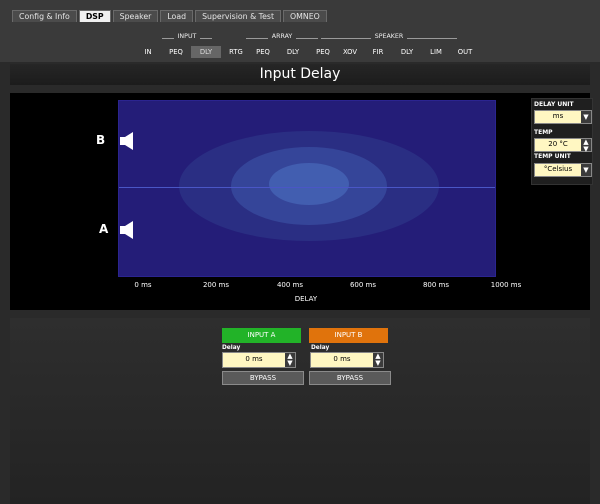  Describe the element at coordinates (282, 38) in the screenshot. I see `group-array: ARRAY` at that location.